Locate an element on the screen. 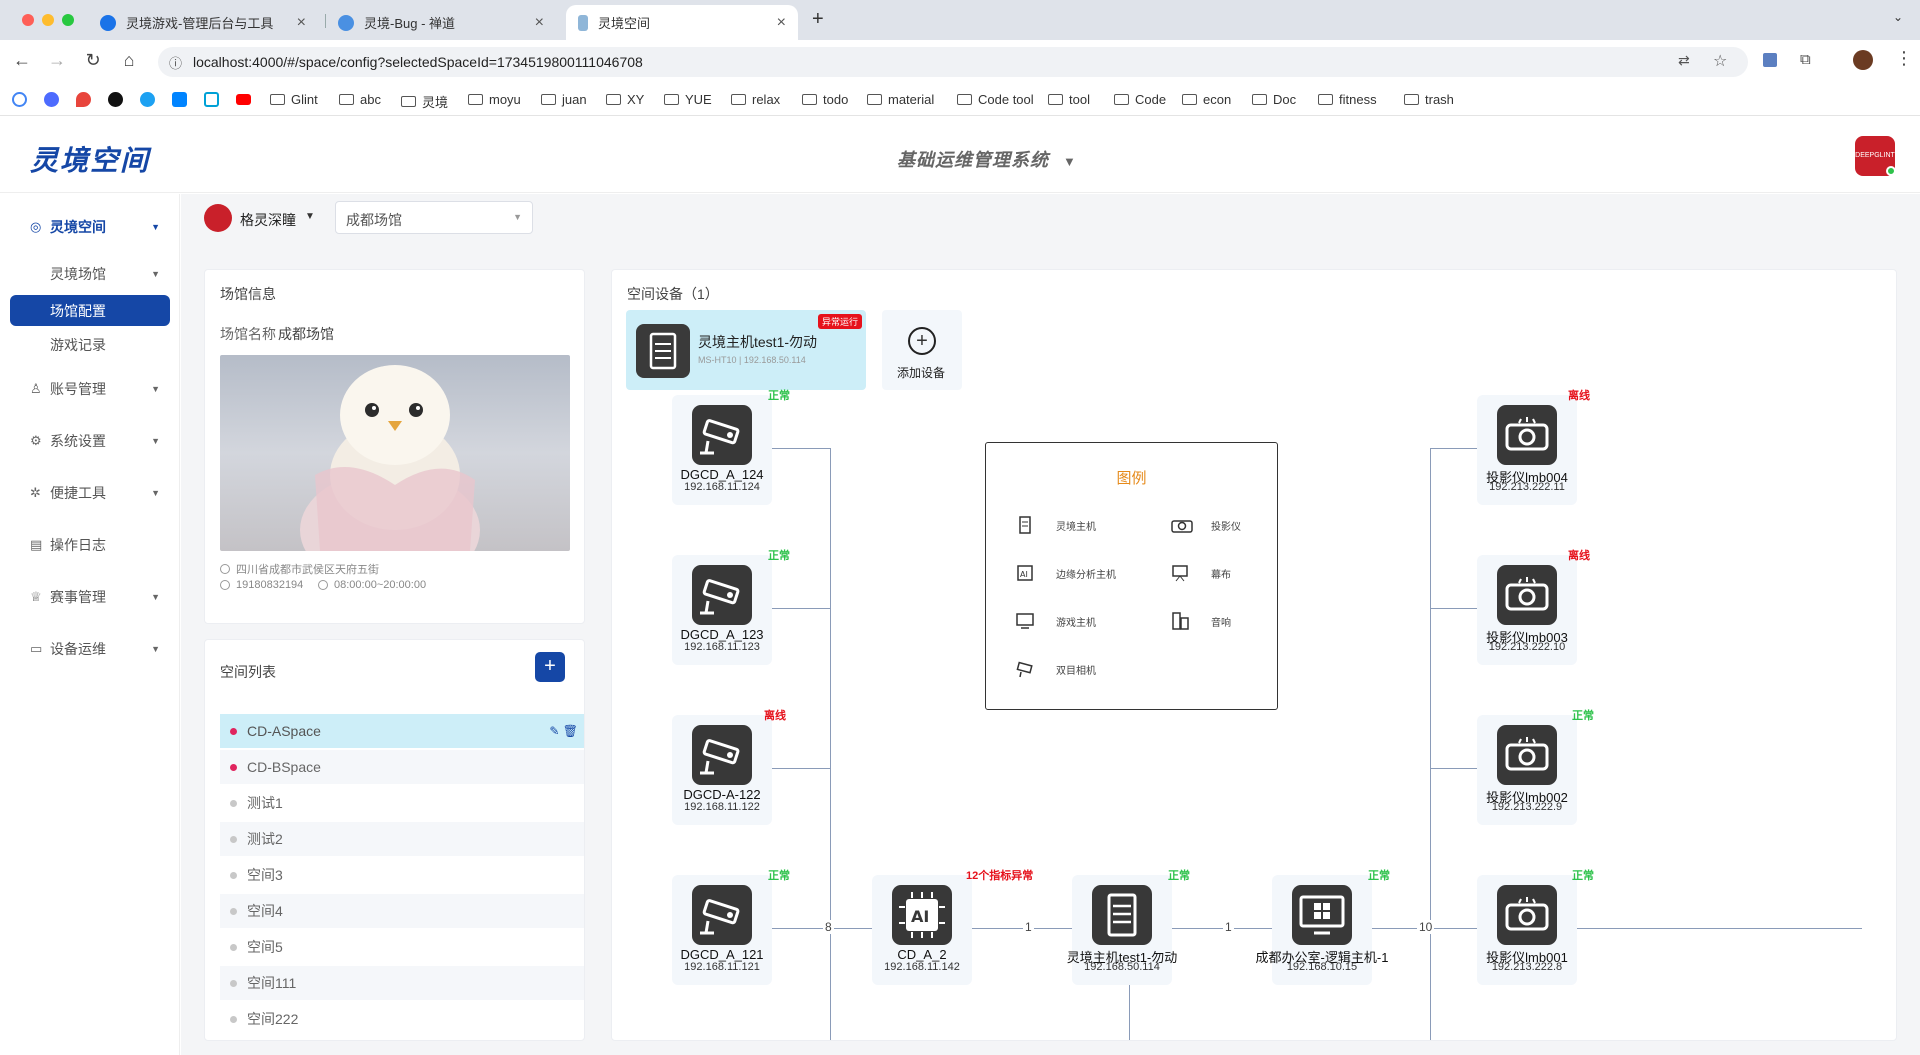 The image size is (1920, 1055). system-title-dropdown: 基础运维管理系统 ▼ is located at coordinates (987, 159).